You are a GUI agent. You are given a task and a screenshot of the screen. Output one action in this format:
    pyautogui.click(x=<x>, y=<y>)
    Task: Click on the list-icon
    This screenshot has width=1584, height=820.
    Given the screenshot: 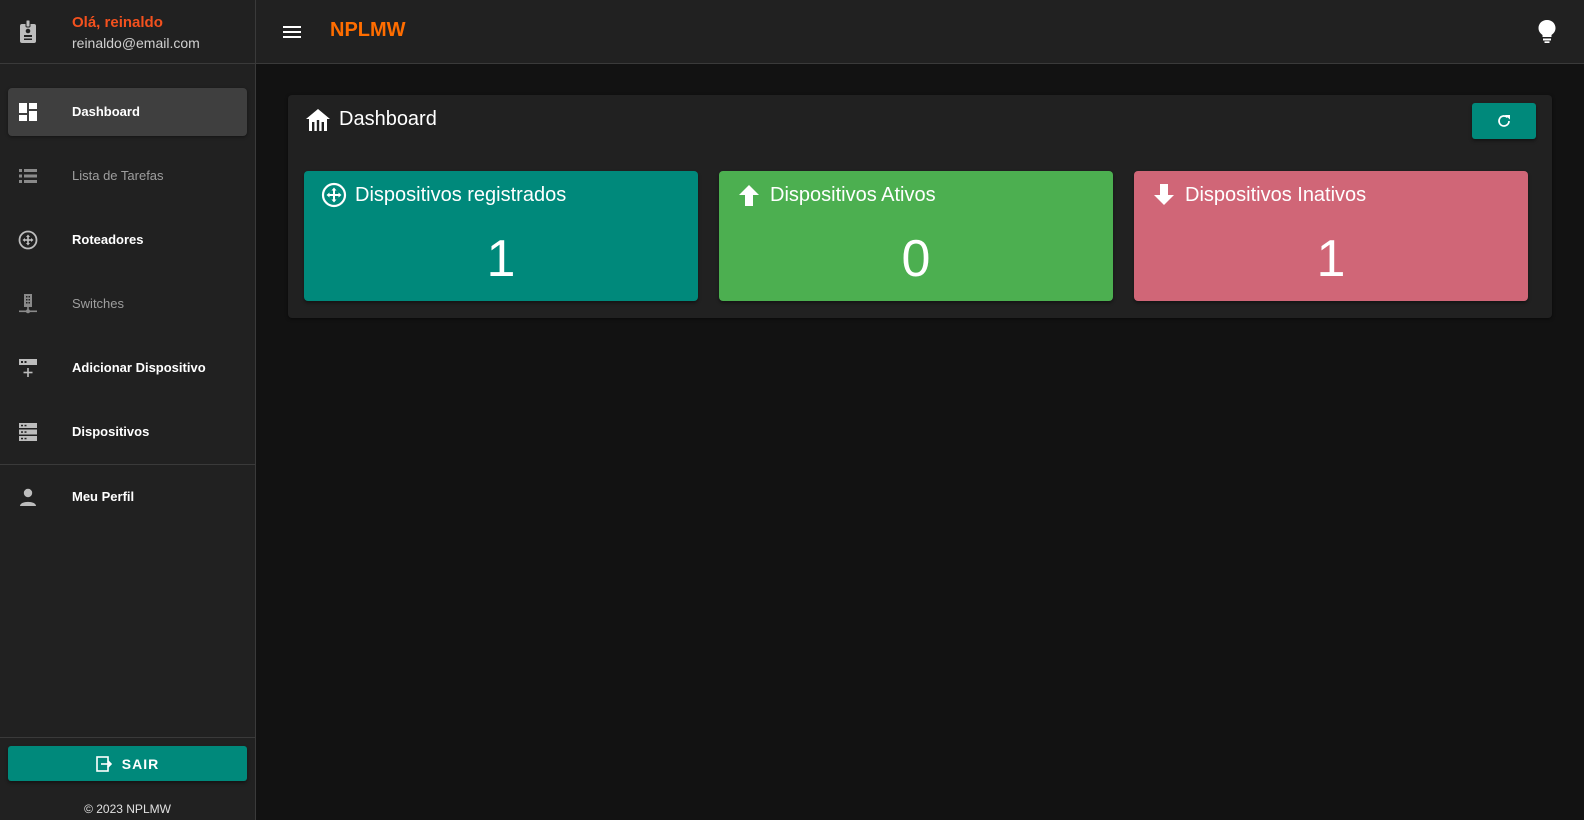 What is the action you would take?
    pyautogui.click(x=28, y=176)
    